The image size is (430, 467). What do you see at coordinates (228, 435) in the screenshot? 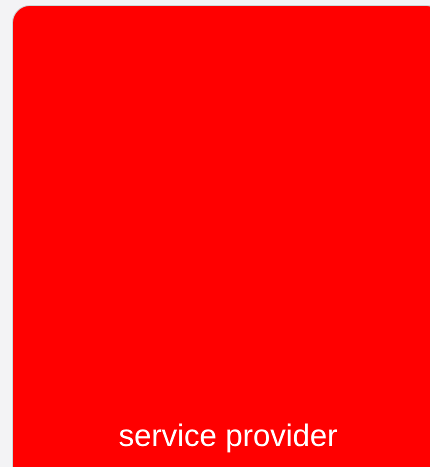
I see `tile-label: service provider` at bounding box center [228, 435].